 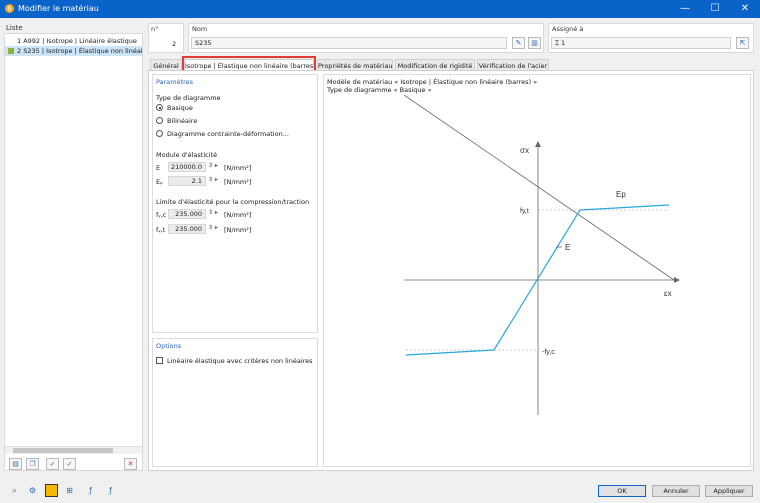 What do you see at coordinates (110, 490) in the screenshot?
I see `script-icon: ƒ` at bounding box center [110, 490].